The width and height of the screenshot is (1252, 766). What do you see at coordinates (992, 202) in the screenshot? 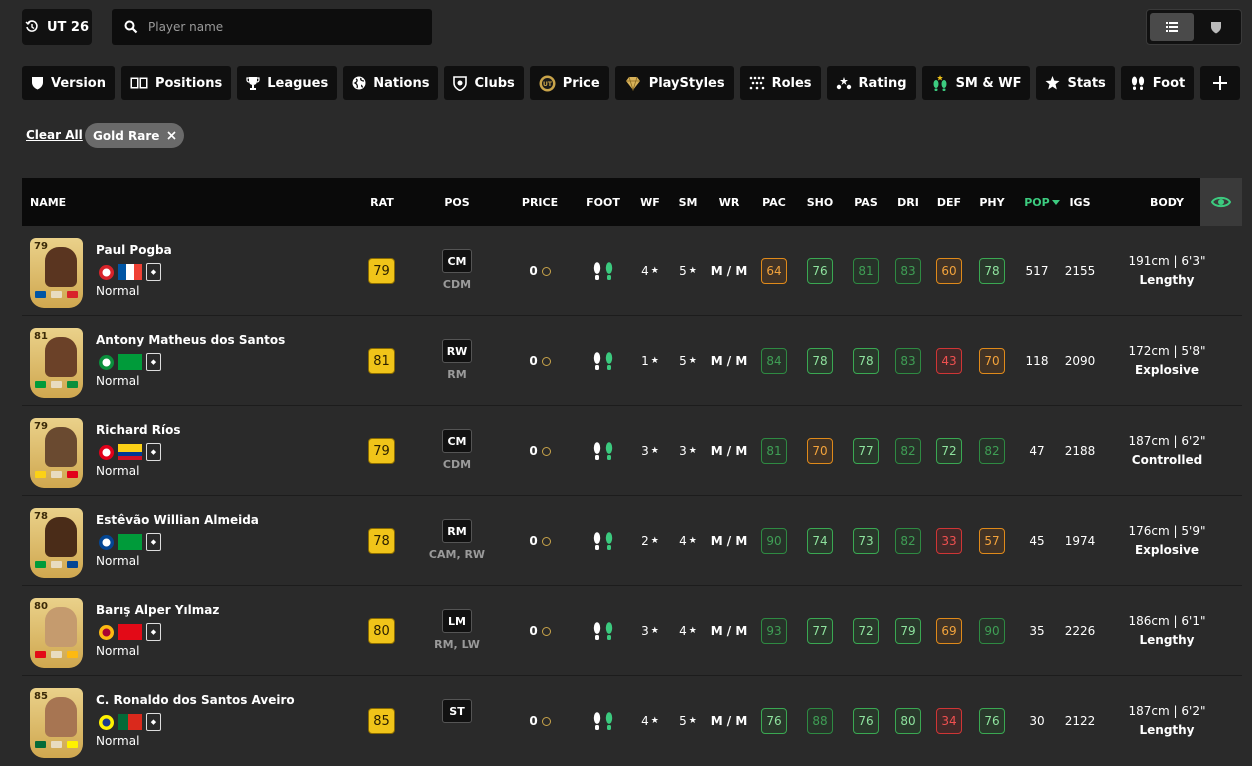
I see `col-phy: PHY` at bounding box center [992, 202].